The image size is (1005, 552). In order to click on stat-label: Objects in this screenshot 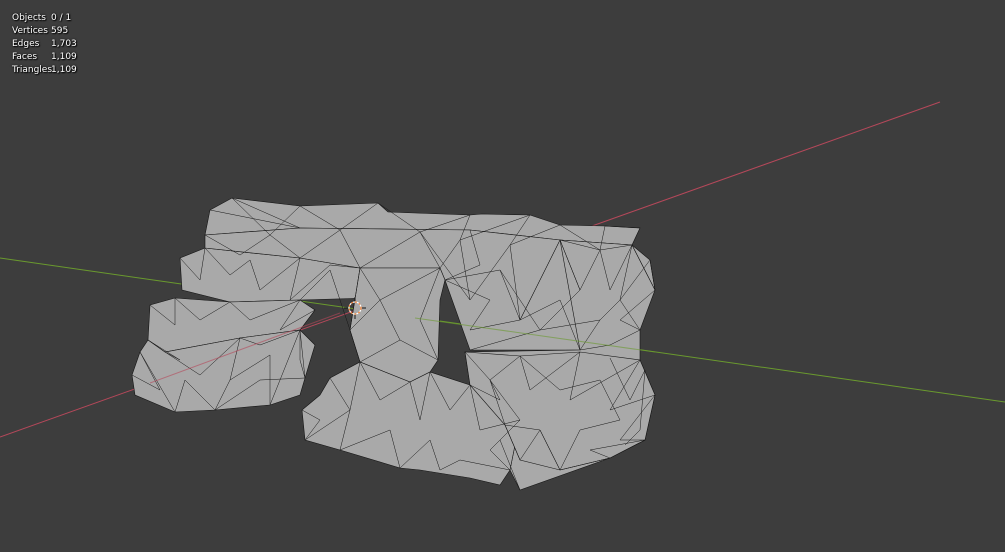, I will do `click(29, 18)`.